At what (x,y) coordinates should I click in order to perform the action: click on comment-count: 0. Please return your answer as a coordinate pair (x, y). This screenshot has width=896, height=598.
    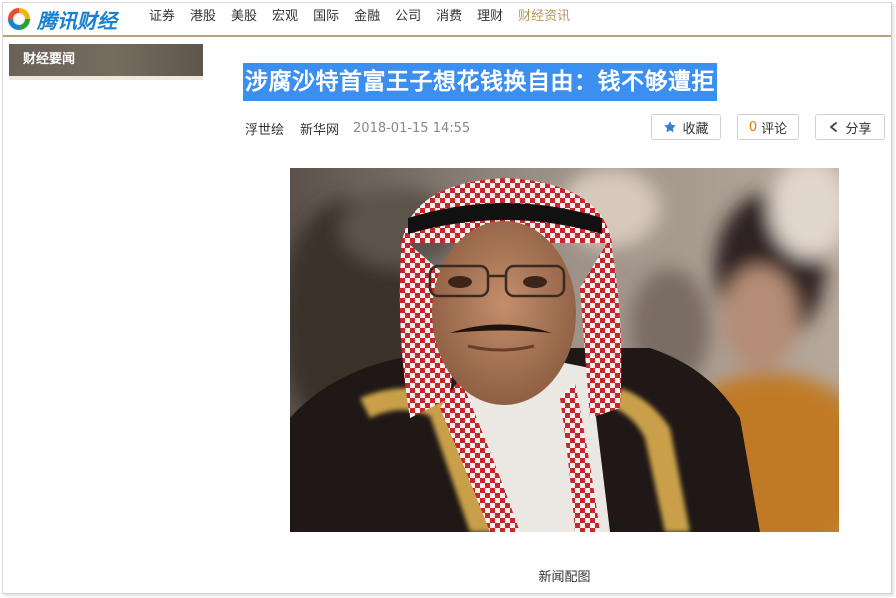
    Looking at the image, I should click on (753, 127).